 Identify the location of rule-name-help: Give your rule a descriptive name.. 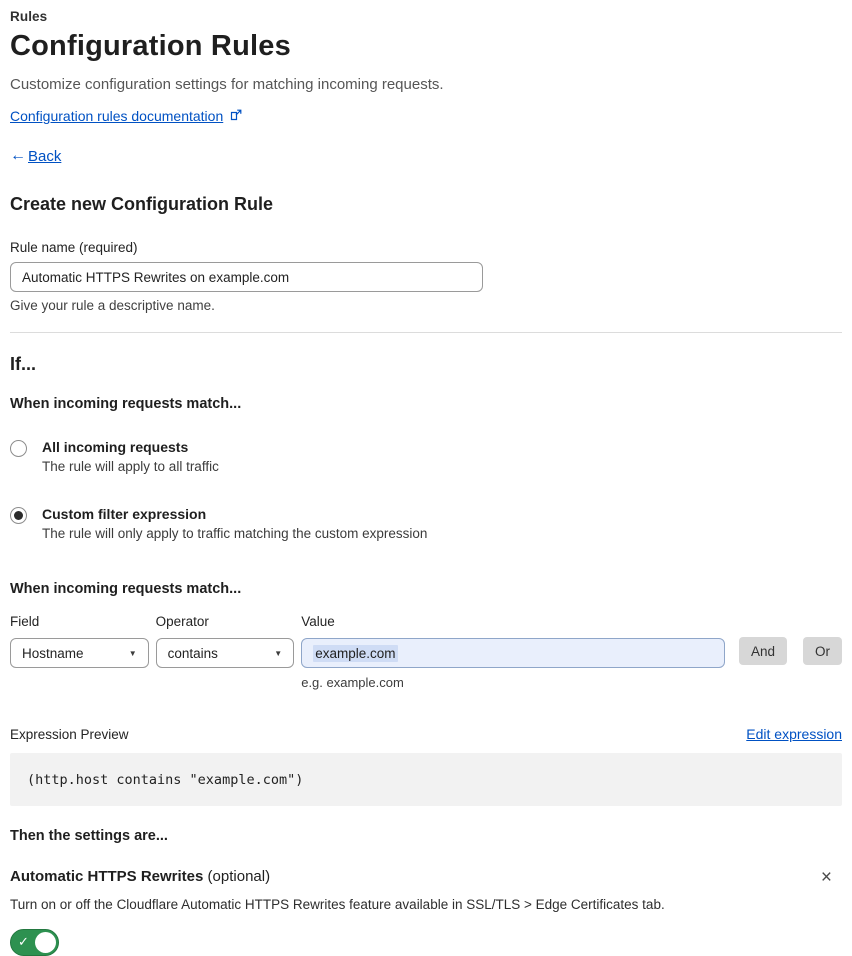
(112, 305).